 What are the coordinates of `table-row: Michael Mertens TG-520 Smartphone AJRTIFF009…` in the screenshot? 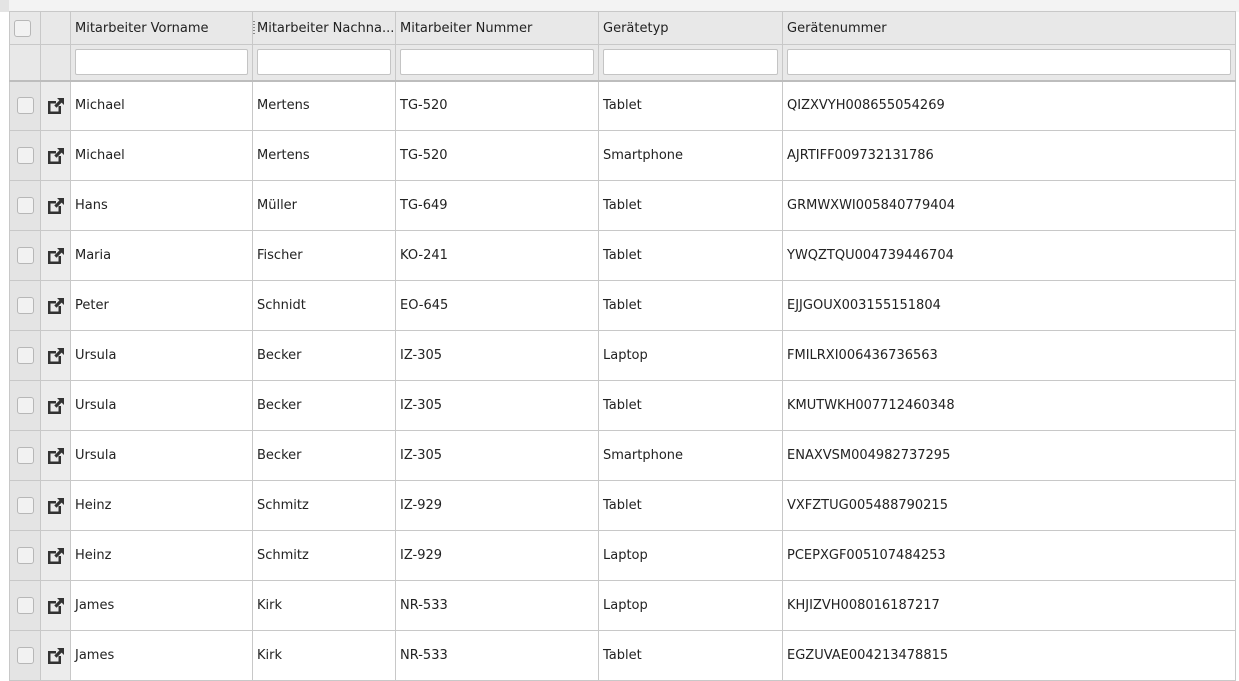 It's located at (622, 155).